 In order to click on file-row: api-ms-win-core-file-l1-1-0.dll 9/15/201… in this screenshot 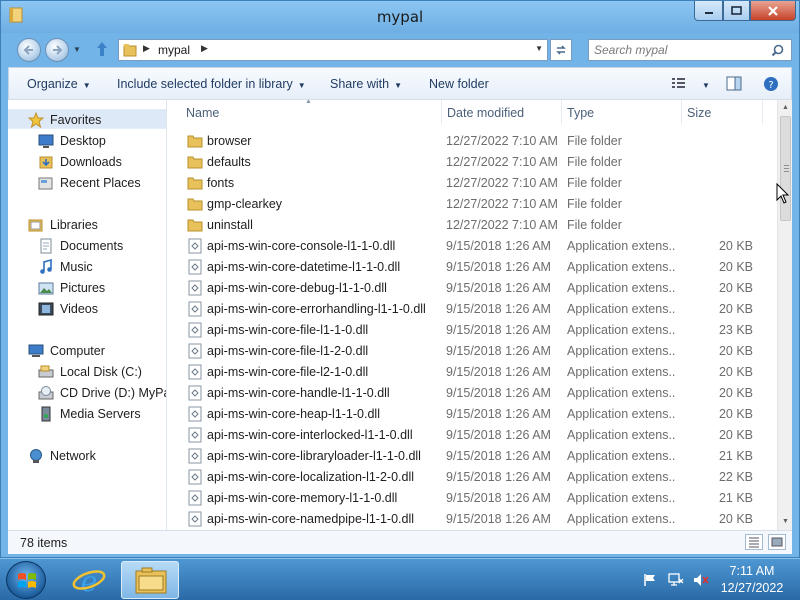, I will do `click(472, 330)`.